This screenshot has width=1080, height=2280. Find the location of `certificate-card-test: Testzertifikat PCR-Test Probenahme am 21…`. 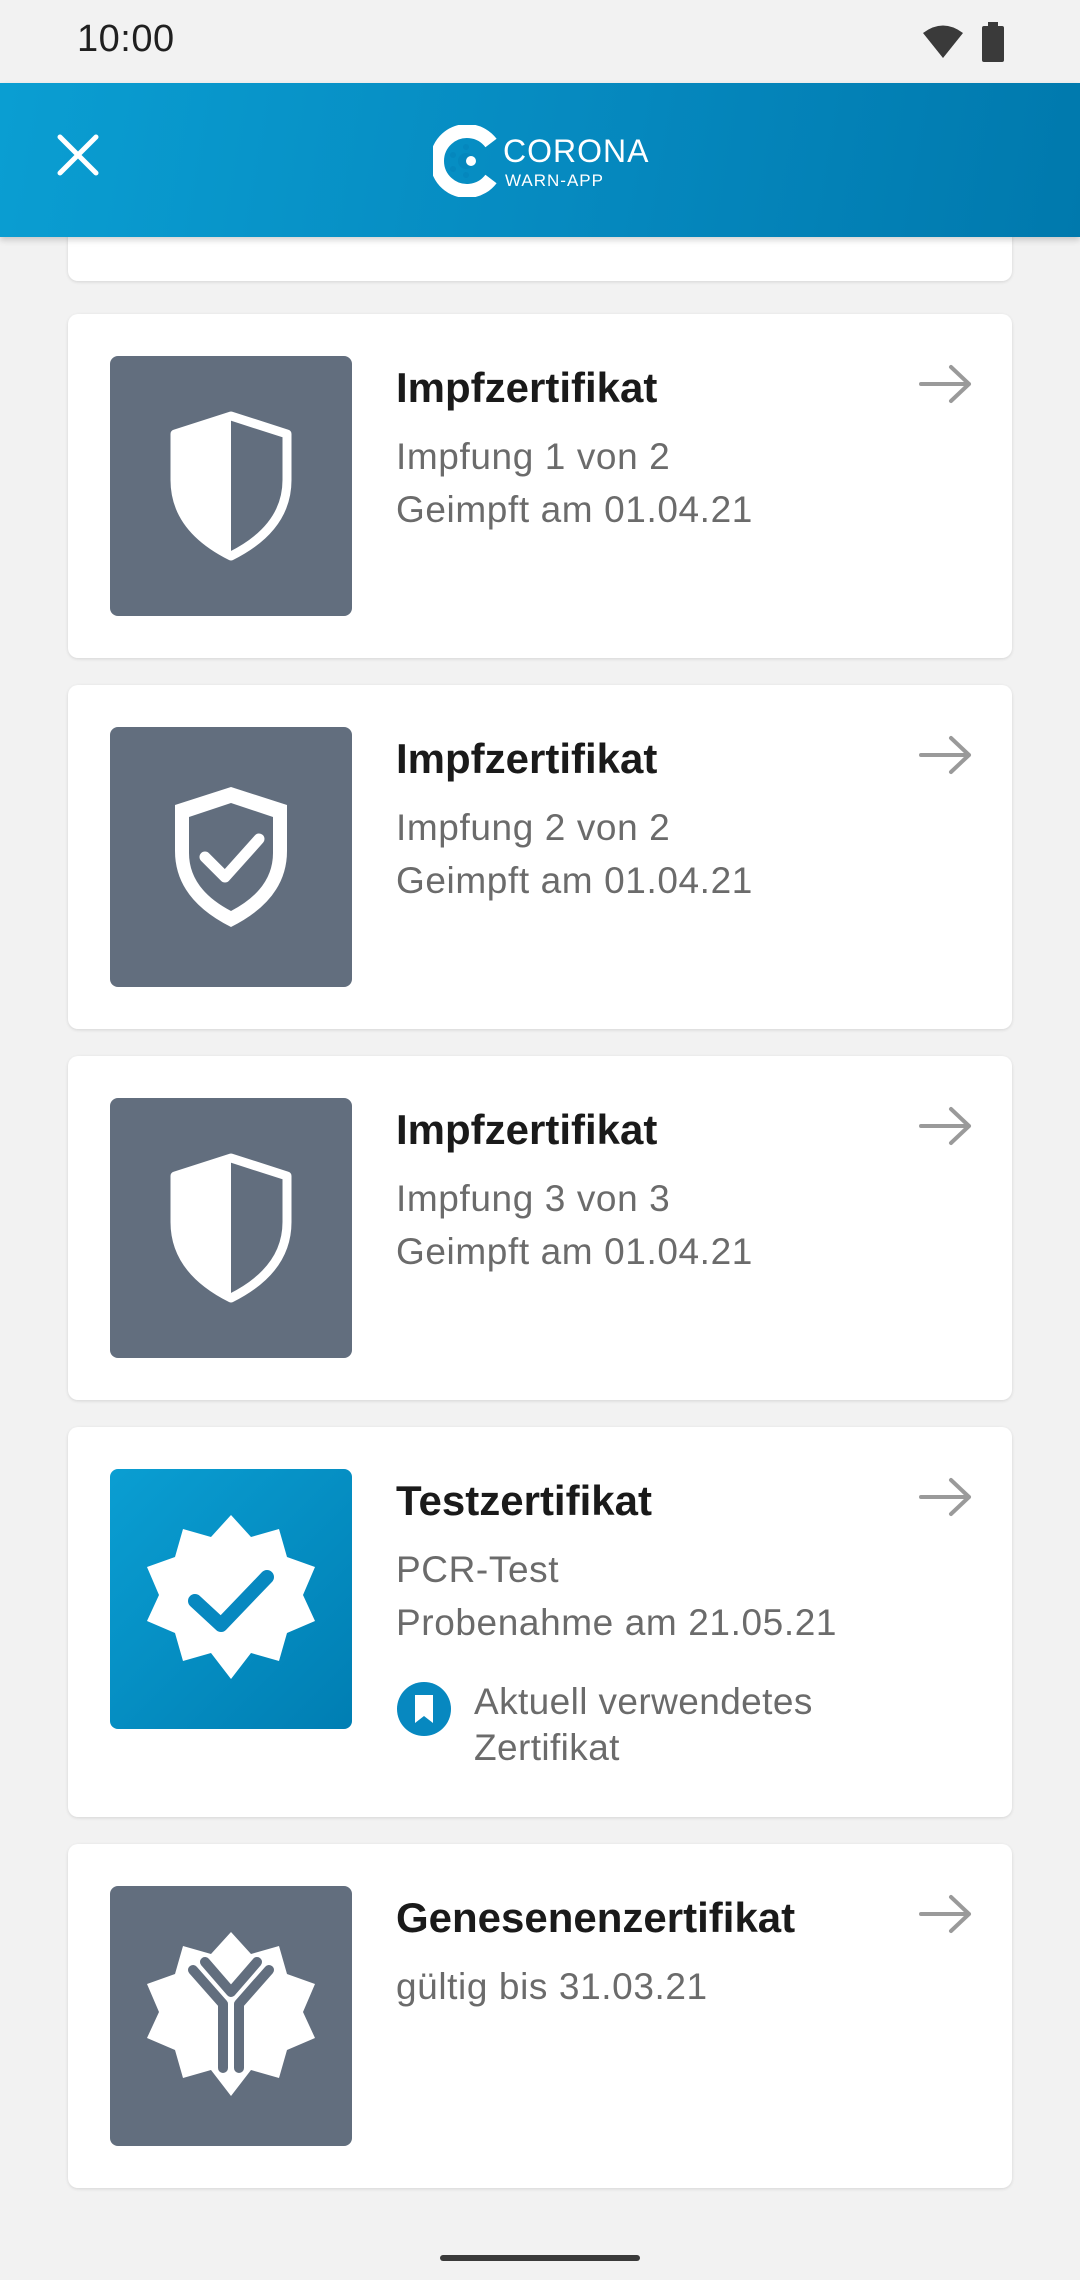

certificate-card-test: Testzertifikat PCR-Test Probenahme am 21… is located at coordinates (540, 1622).